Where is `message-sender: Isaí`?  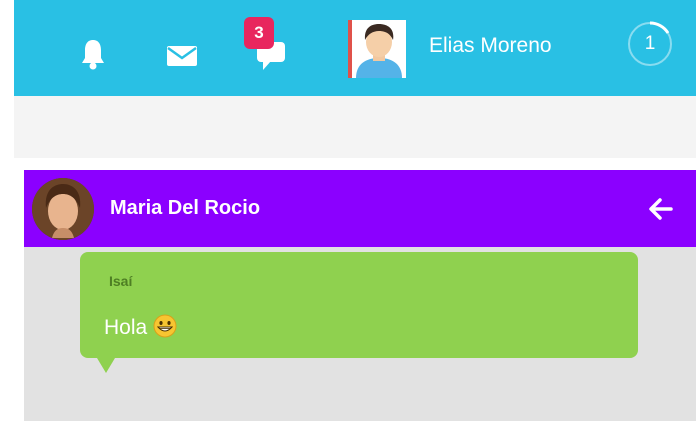 message-sender: Isaí is located at coordinates (121, 281).